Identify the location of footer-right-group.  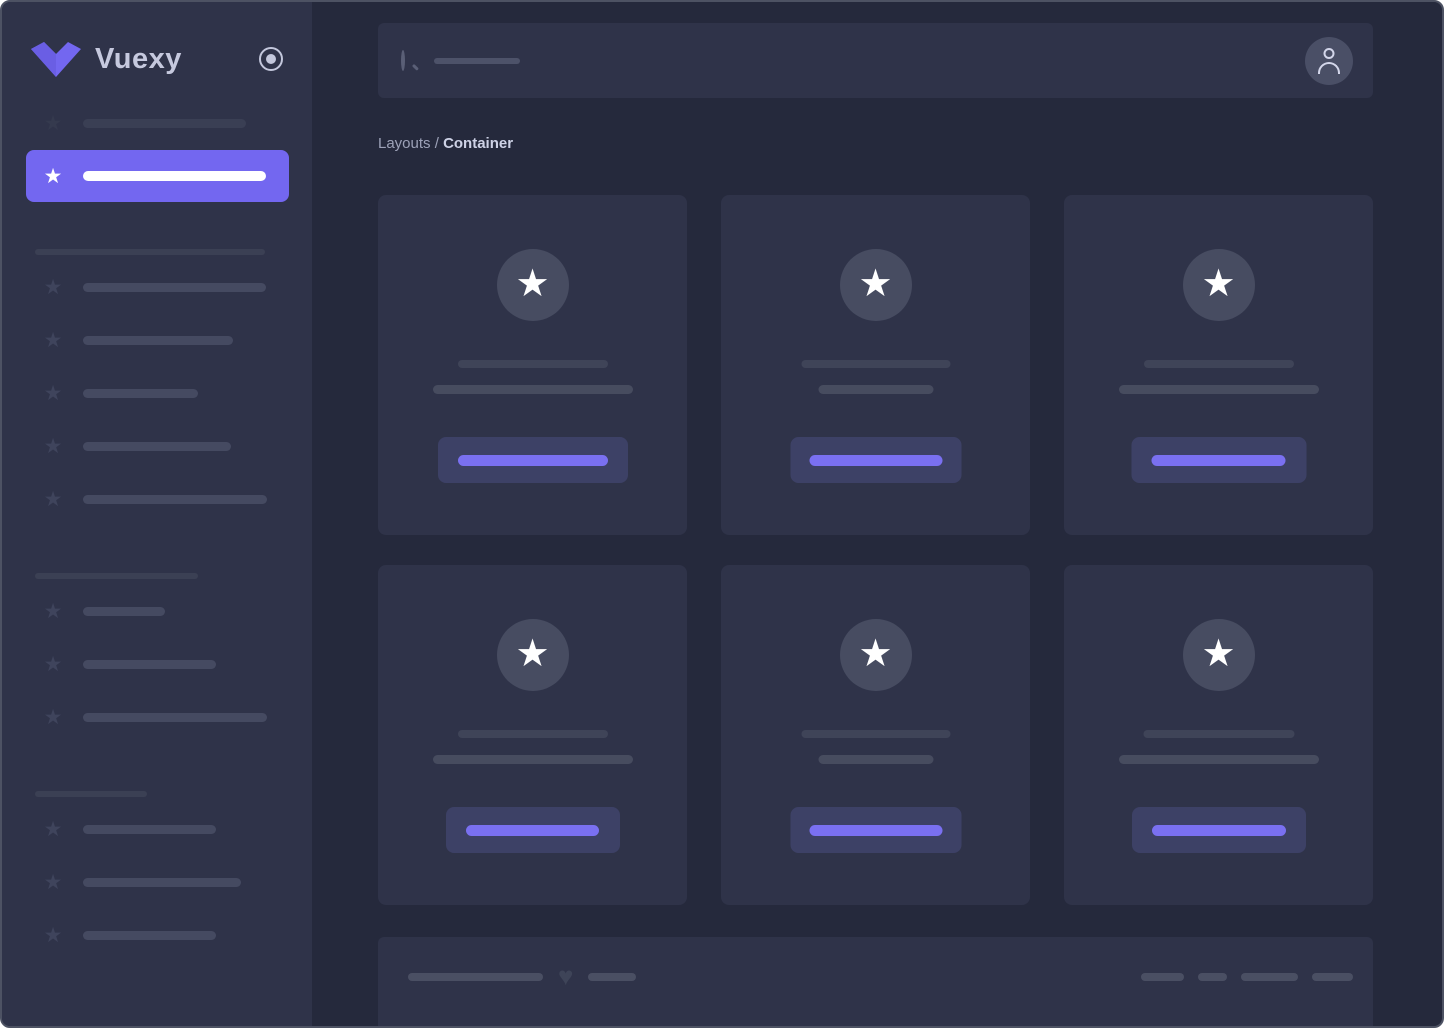
(1247, 977).